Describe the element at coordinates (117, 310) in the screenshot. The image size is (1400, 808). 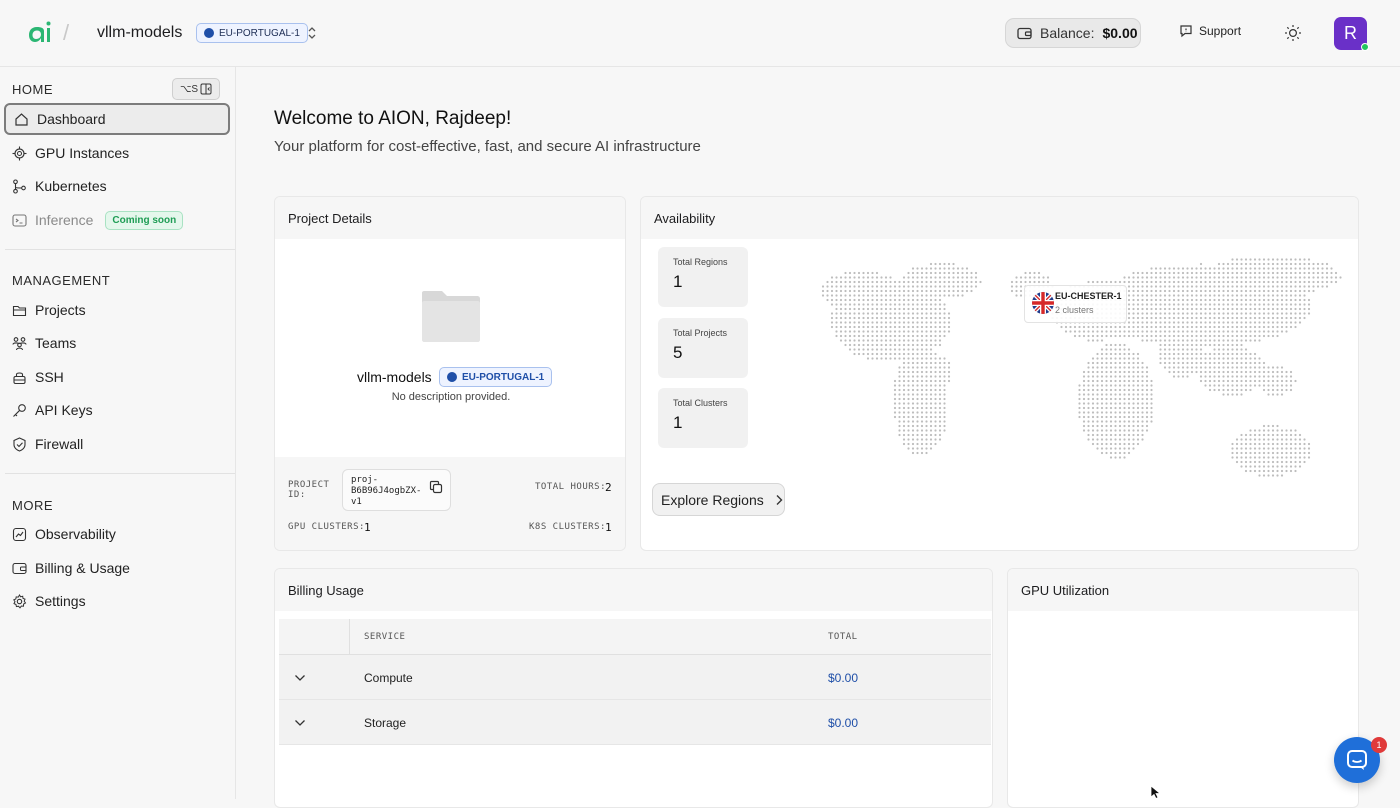
I see `sidebar-item-projects: Projects` at that location.